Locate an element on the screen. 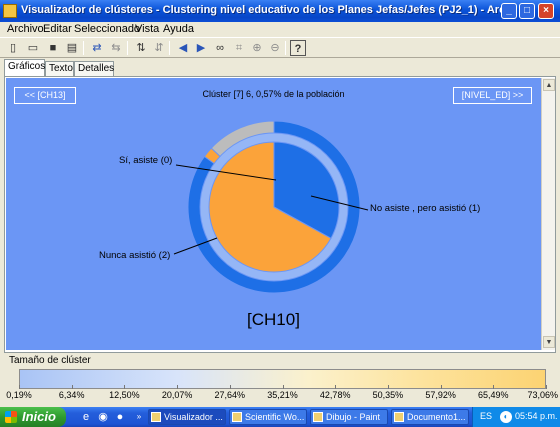  tick-label: 42,78% is located at coordinates (335, 395).